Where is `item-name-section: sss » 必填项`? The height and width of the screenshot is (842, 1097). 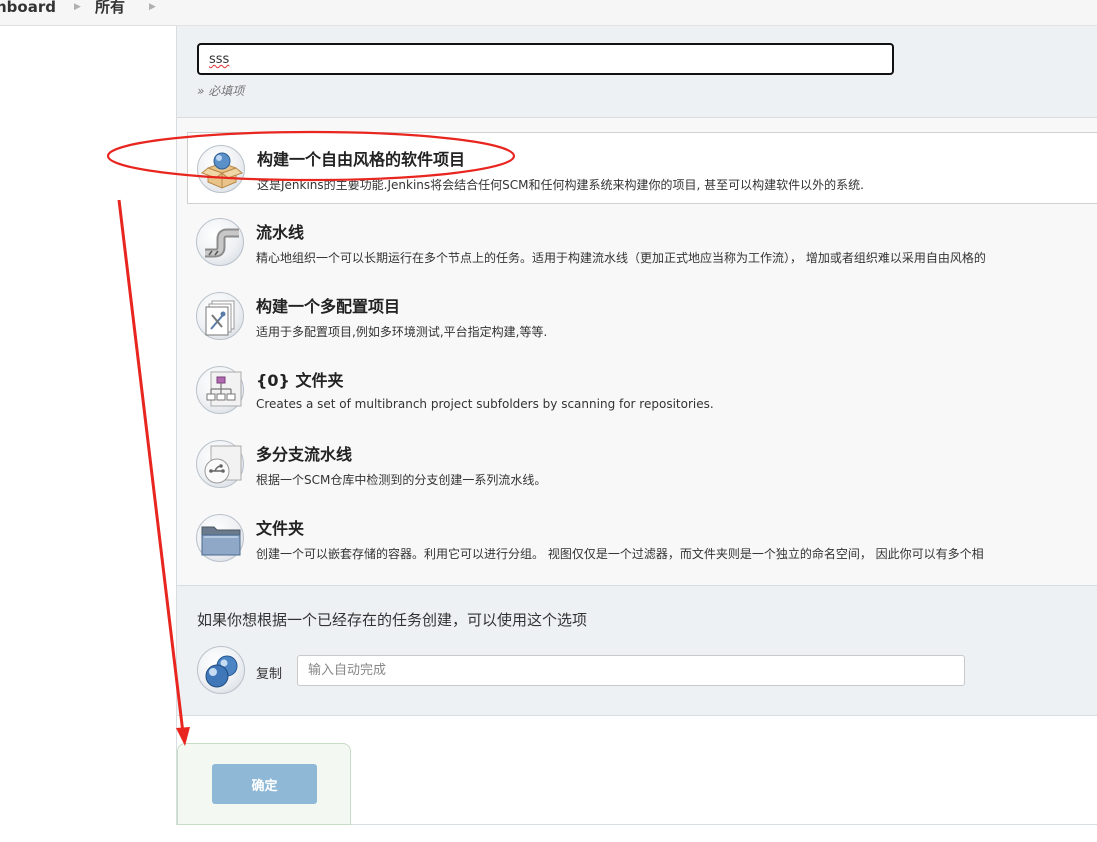
item-name-section: sss » 必填项 is located at coordinates (636, 72).